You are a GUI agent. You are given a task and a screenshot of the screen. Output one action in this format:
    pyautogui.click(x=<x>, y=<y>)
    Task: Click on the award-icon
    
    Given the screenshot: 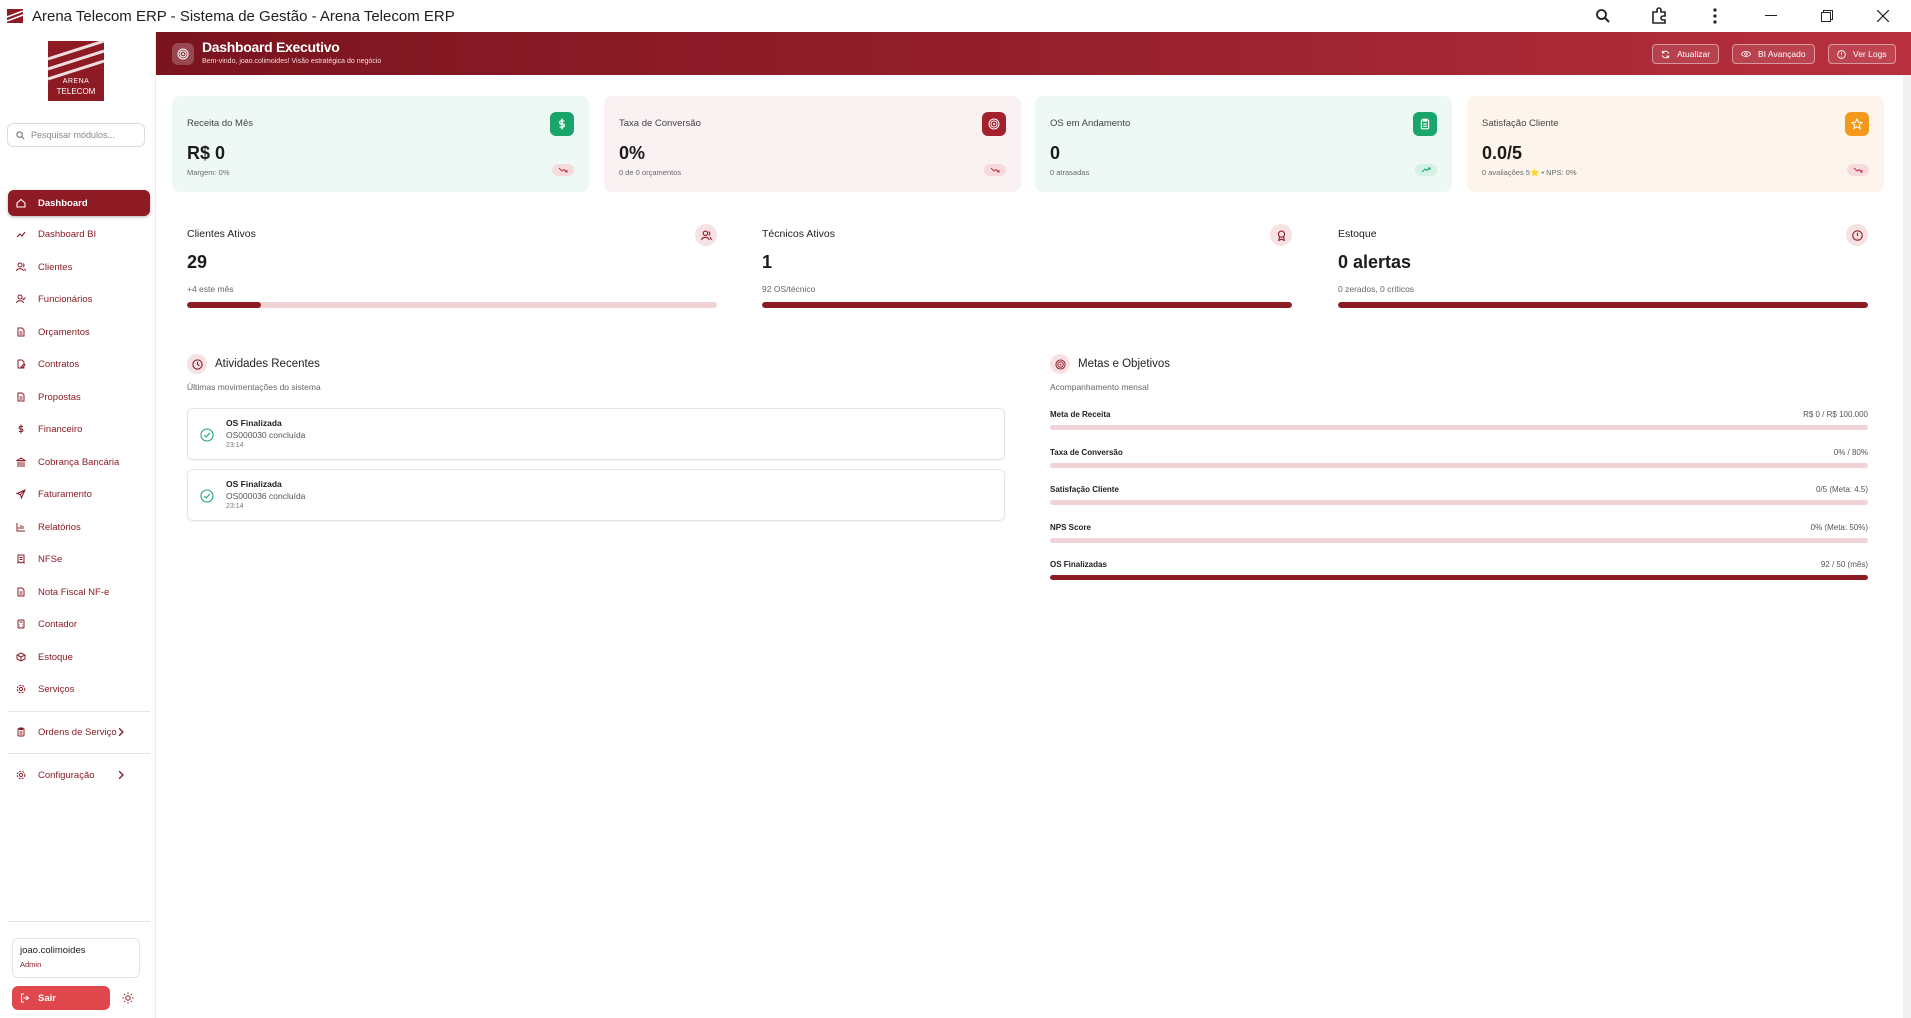 What is the action you would take?
    pyautogui.click(x=1281, y=235)
    